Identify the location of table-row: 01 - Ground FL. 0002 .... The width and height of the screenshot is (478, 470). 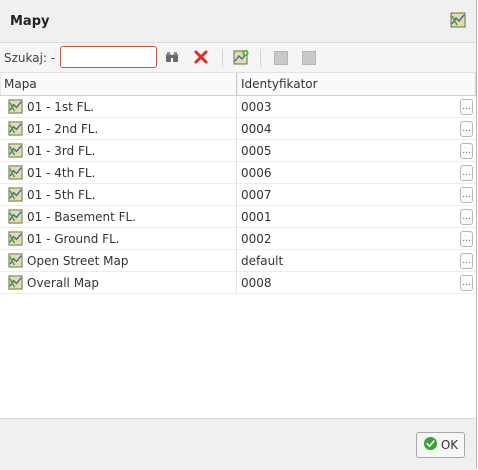
(238, 239).